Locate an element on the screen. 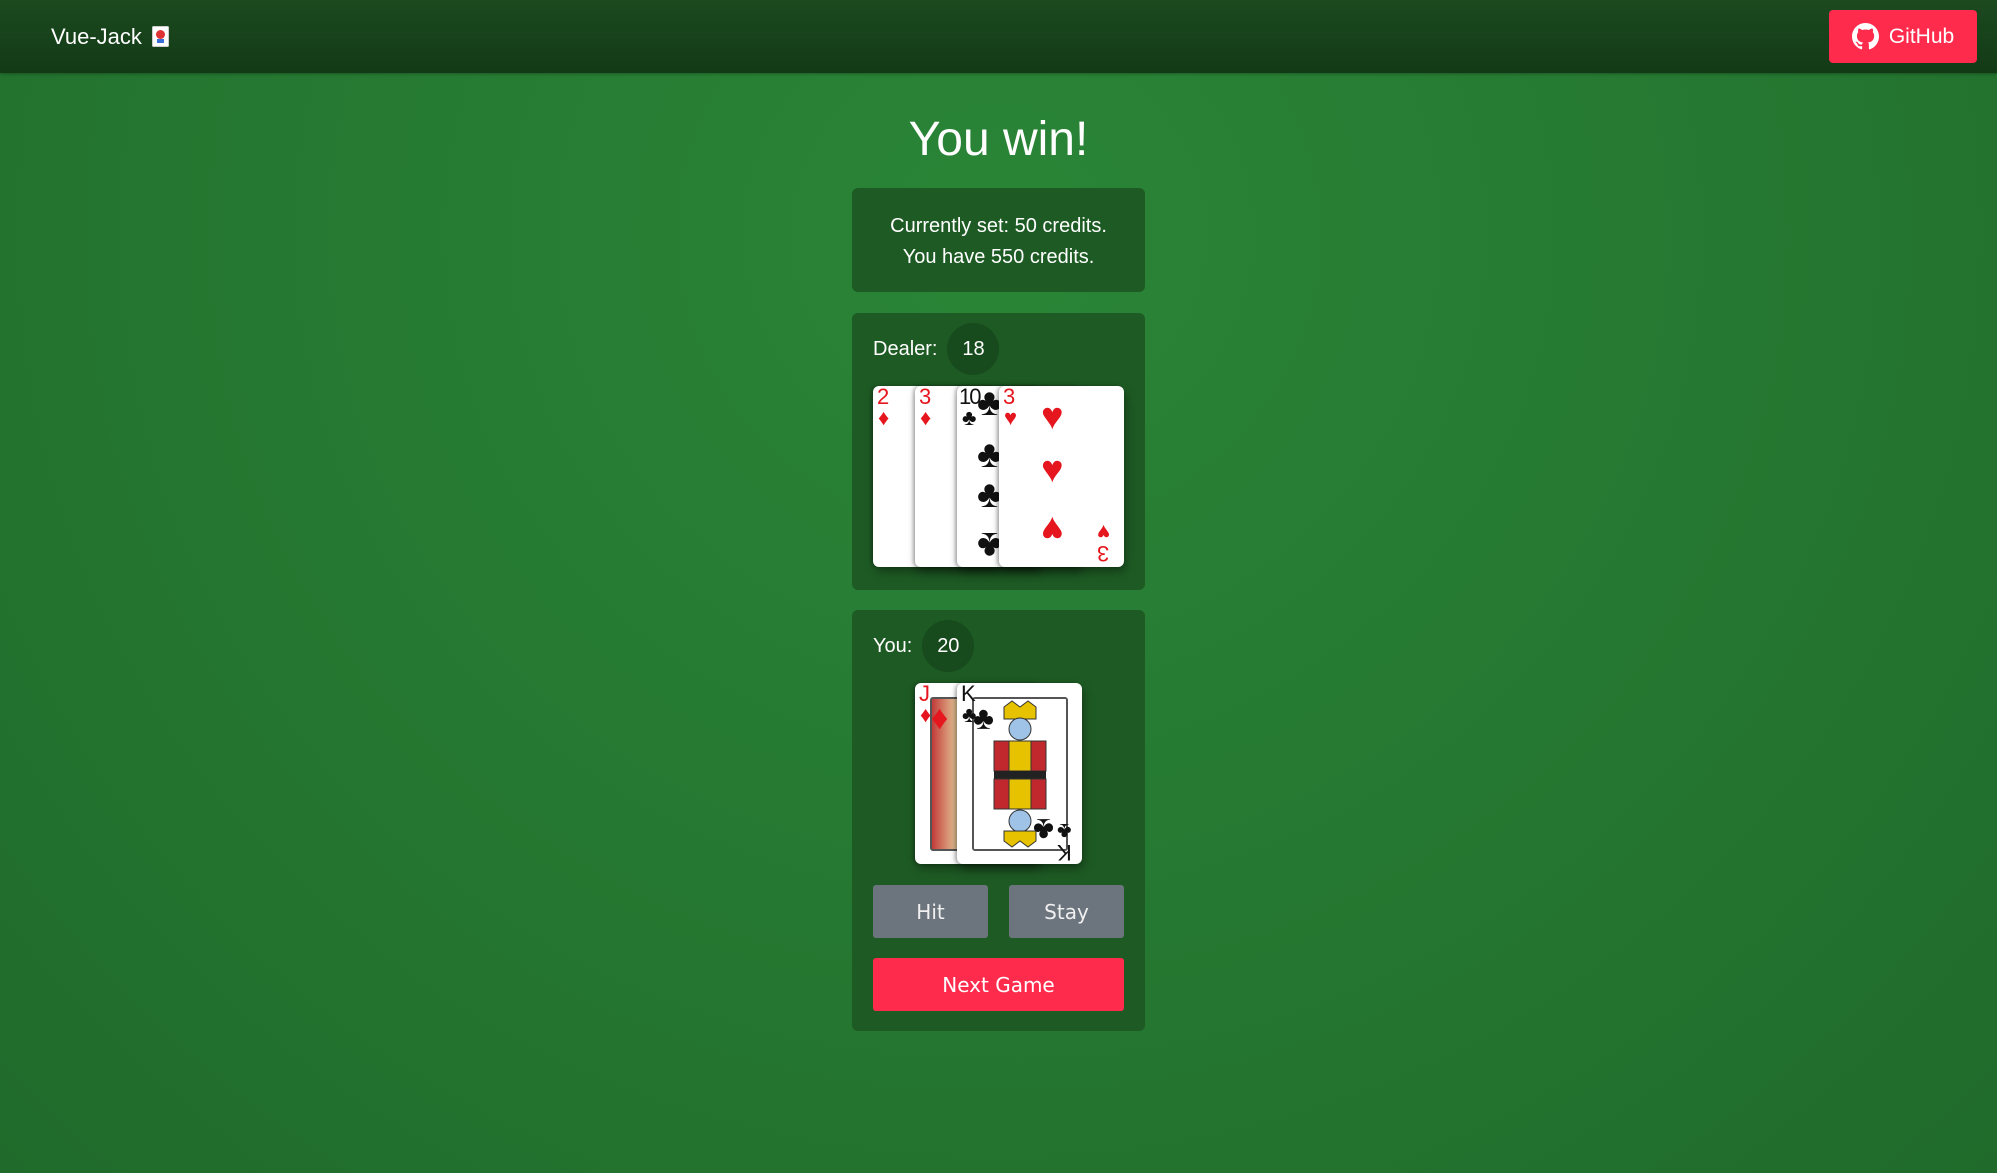  dealer-header: Dealer: 18 is located at coordinates (936, 349).